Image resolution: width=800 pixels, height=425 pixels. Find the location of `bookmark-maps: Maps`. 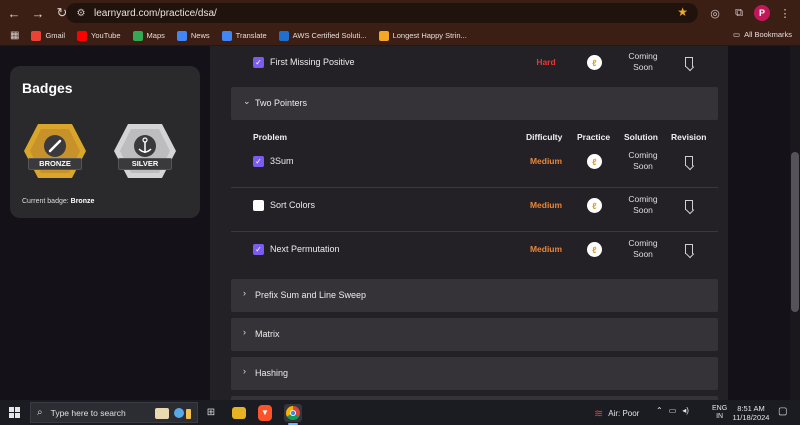

bookmark-maps: Maps is located at coordinates (148, 35).